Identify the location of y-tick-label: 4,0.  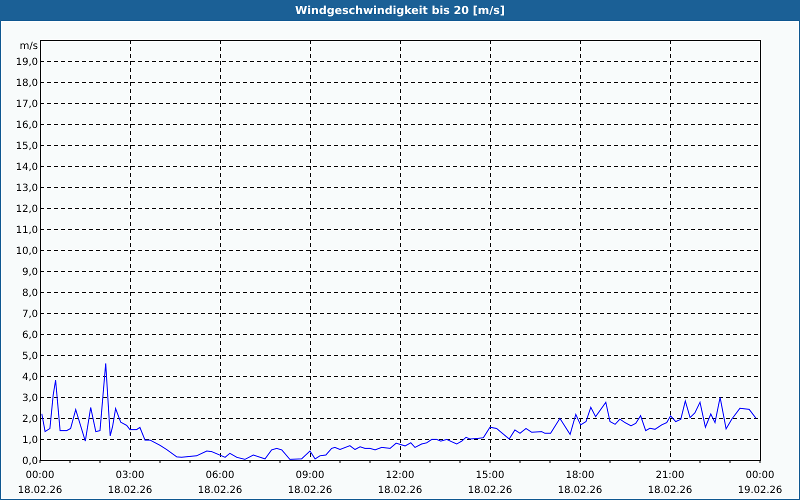
(30, 377).